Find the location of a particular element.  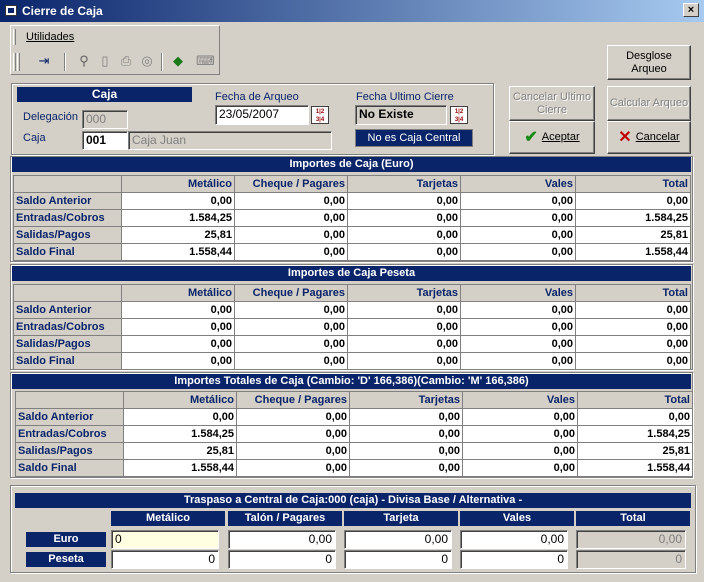

table-row: Salidas/Pagos 0,00 0,00 0,00 0,00 0,00 is located at coordinates (352, 344).